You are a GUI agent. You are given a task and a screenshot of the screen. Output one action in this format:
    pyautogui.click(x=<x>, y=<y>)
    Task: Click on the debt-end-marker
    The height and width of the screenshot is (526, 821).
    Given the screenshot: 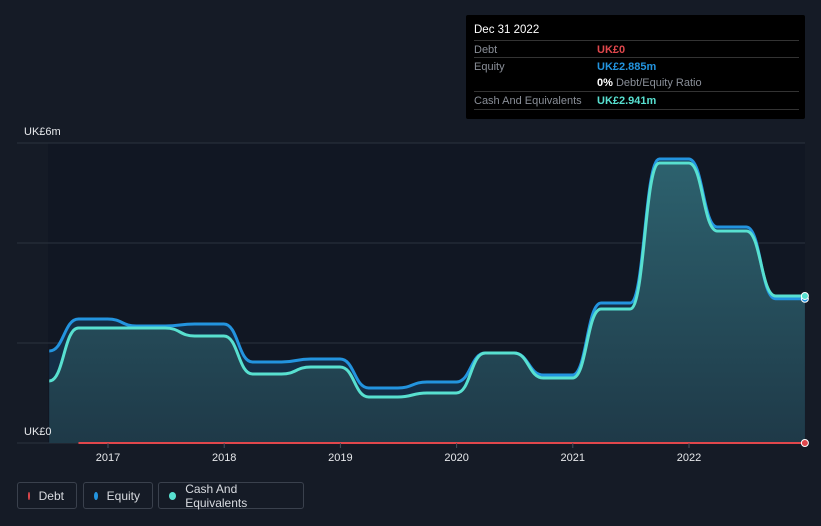 What is the action you would take?
    pyautogui.click(x=804, y=443)
    